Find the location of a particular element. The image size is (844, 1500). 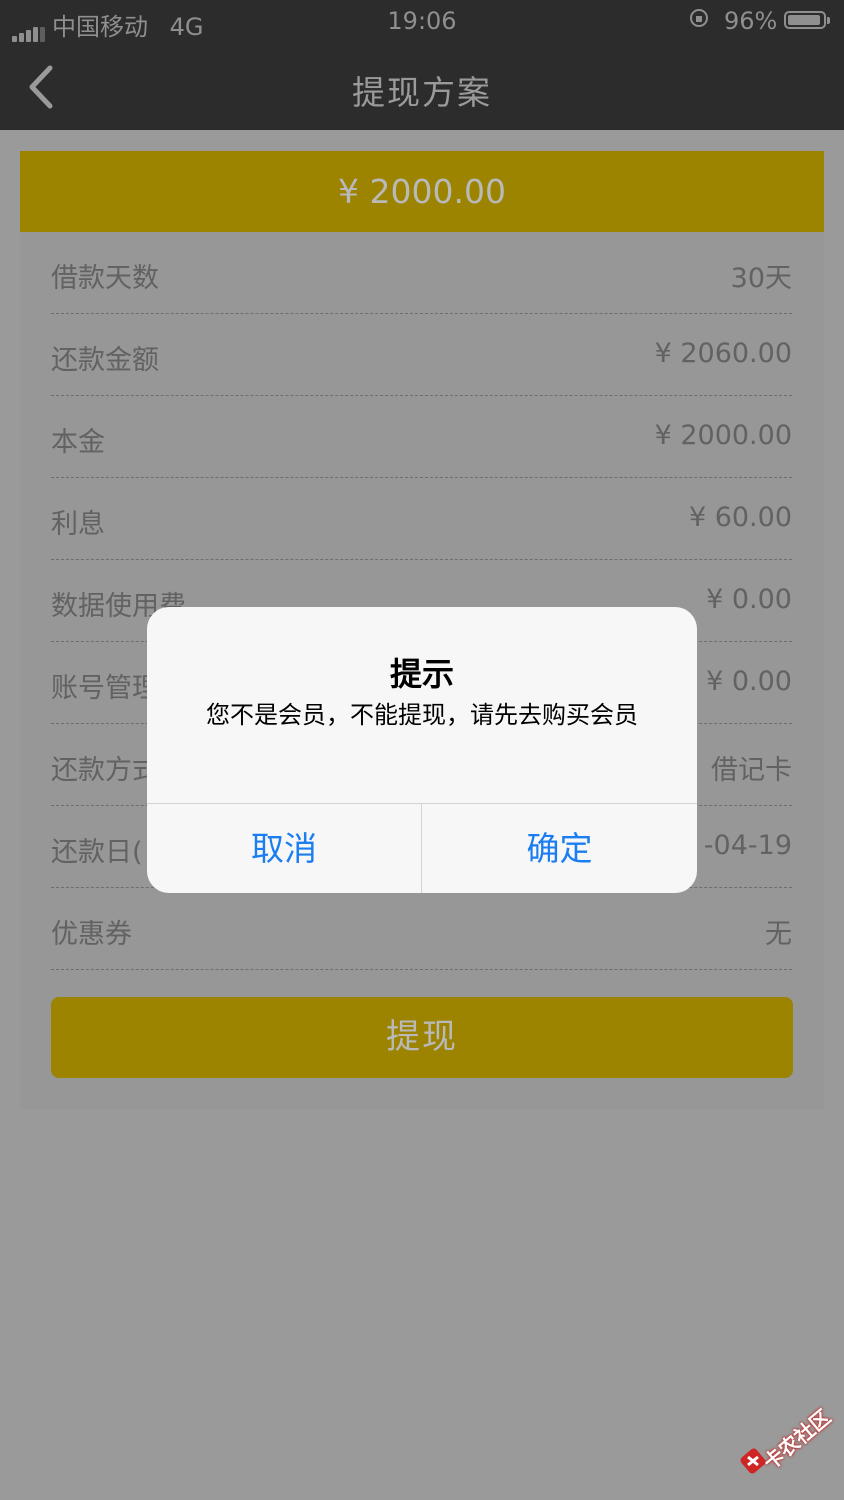

withdraw-button: 提现 is located at coordinates (422, 1037).